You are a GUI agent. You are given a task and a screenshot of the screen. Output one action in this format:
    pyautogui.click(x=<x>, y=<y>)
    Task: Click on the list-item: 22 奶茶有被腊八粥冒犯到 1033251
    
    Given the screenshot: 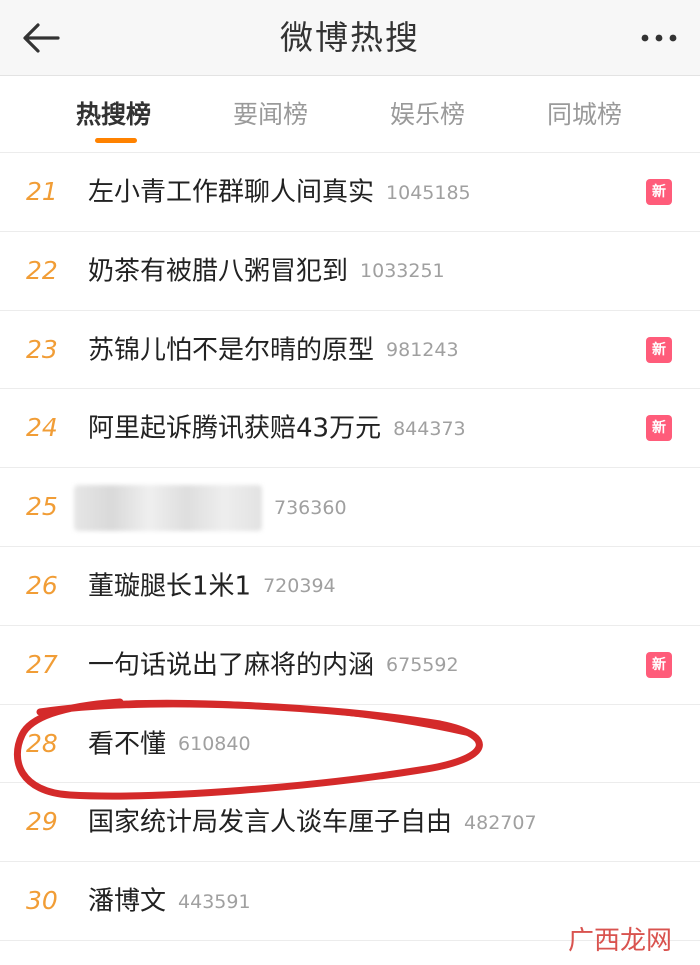 What is the action you would take?
    pyautogui.click(x=350, y=271)
    